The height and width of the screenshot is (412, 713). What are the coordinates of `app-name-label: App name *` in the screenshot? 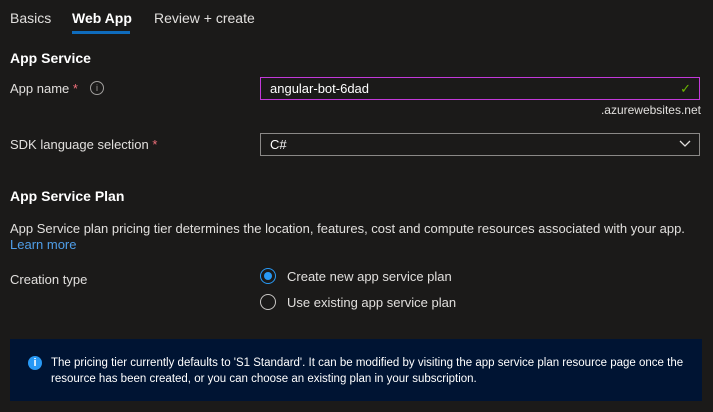 It's located at (44, 88).